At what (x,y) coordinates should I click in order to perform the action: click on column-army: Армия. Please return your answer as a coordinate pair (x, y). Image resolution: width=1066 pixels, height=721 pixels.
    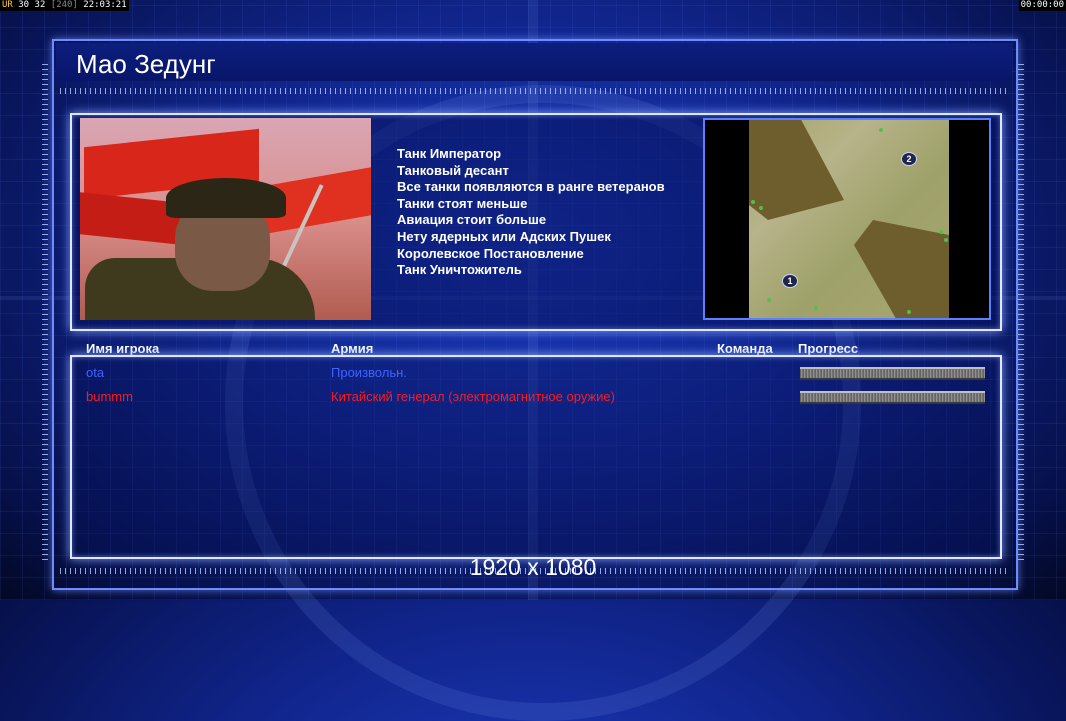
    Looking at the image, I should click on (352, 348).